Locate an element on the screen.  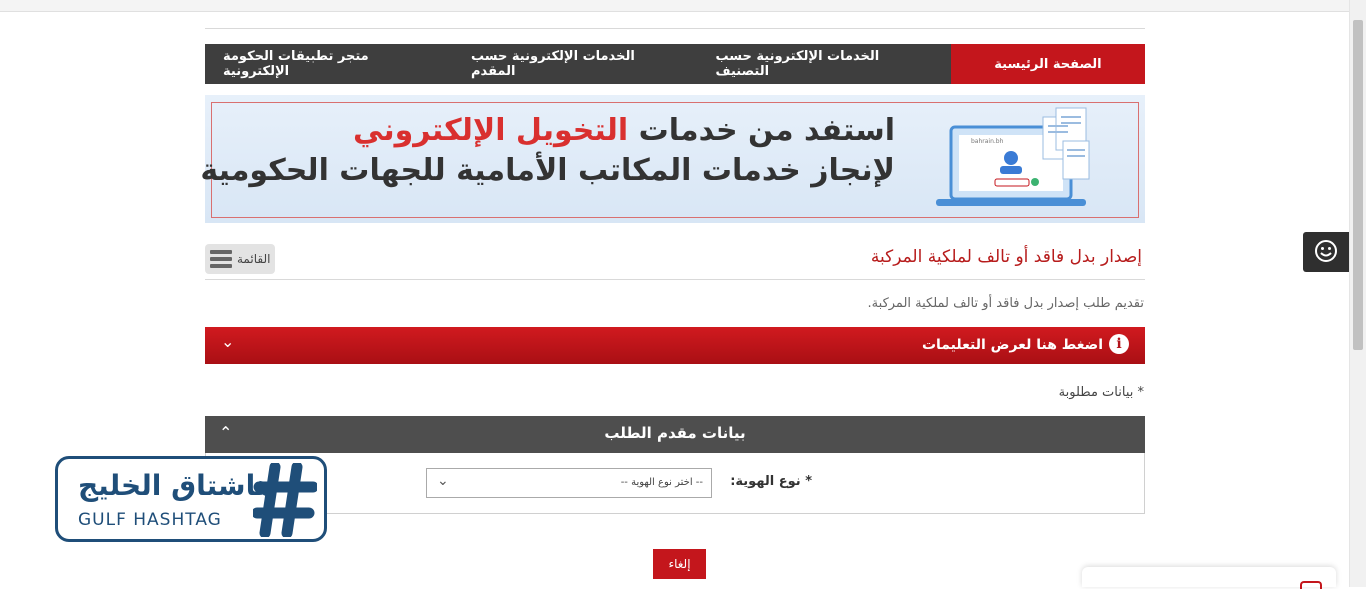
hamburger-icon is located at coordinates (221, 259).